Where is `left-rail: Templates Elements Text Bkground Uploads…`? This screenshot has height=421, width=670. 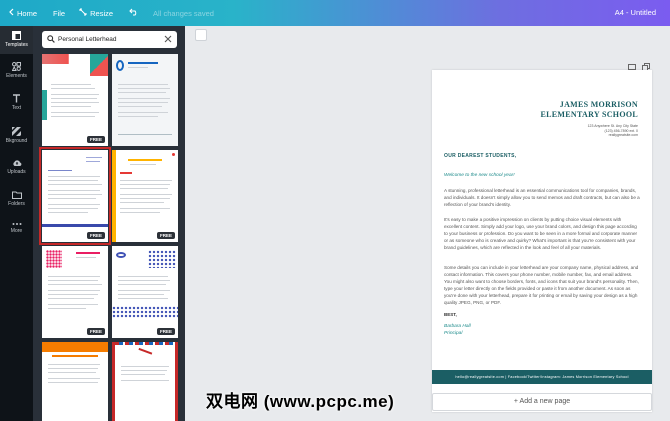
left-rail: Templates Elements Text Bkground Uploads… is located at coordinates (16, 223).